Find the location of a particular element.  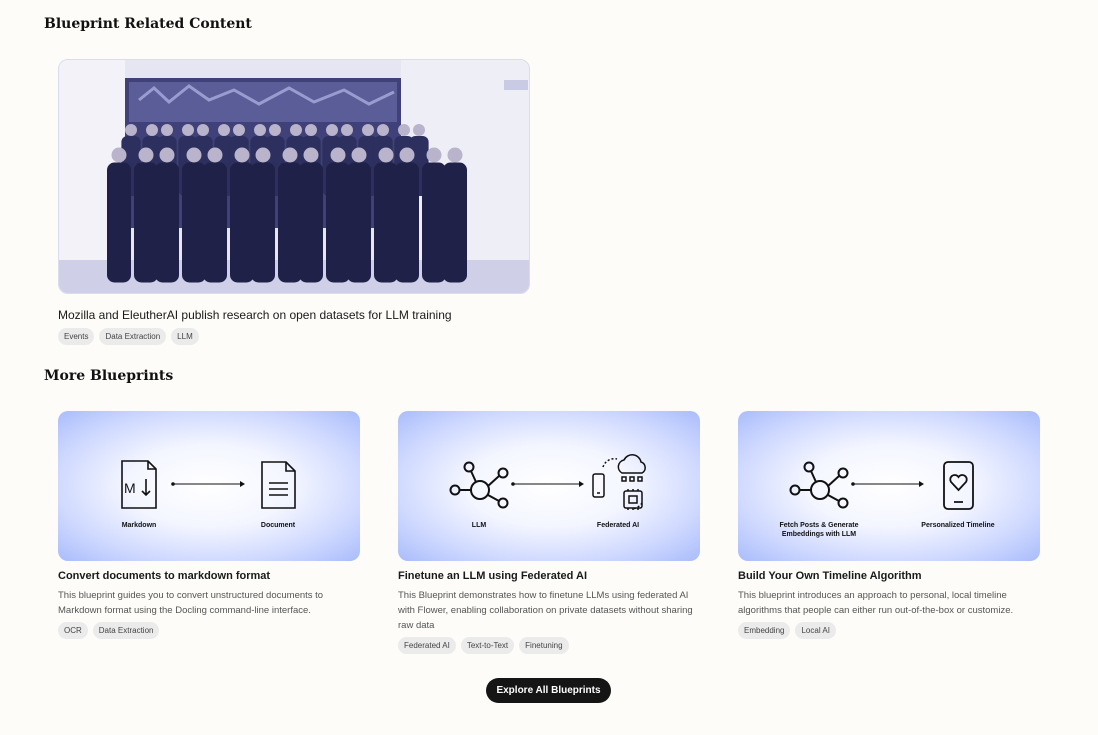

group-photo is located at coordinates (294, 176).